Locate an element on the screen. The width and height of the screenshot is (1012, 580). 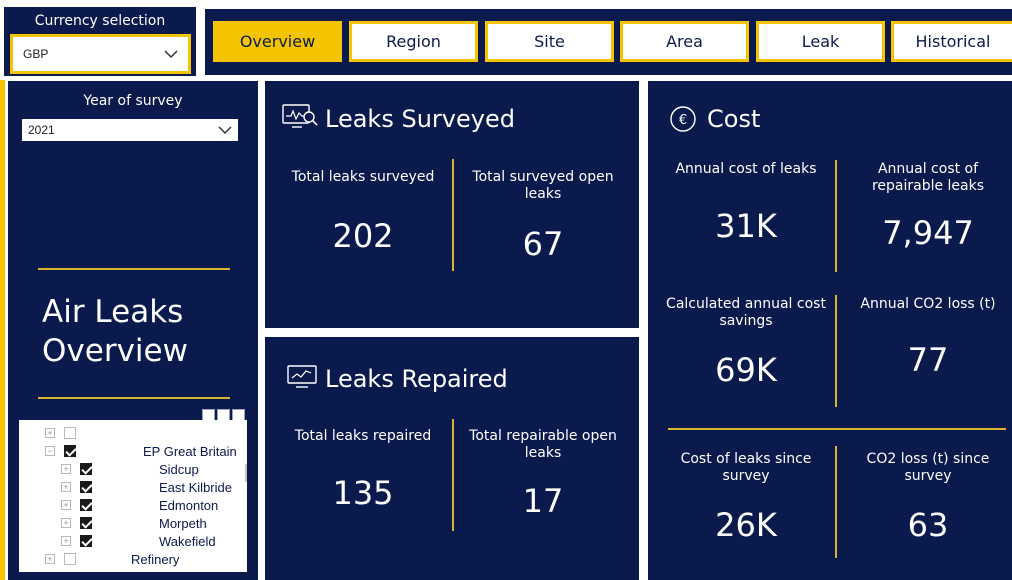
tree-item-label: Morpeth is located at coordinates (183, 523).